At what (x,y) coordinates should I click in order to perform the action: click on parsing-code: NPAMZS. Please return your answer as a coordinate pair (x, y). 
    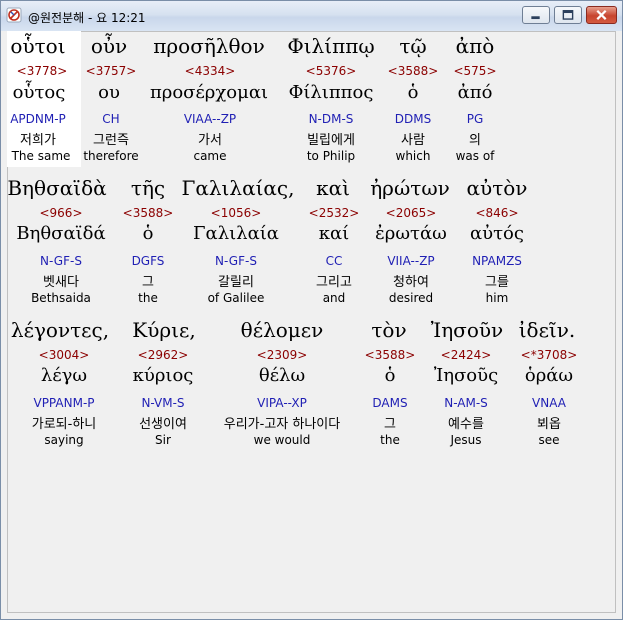
    Looking at the image, I should click on (497, 261).